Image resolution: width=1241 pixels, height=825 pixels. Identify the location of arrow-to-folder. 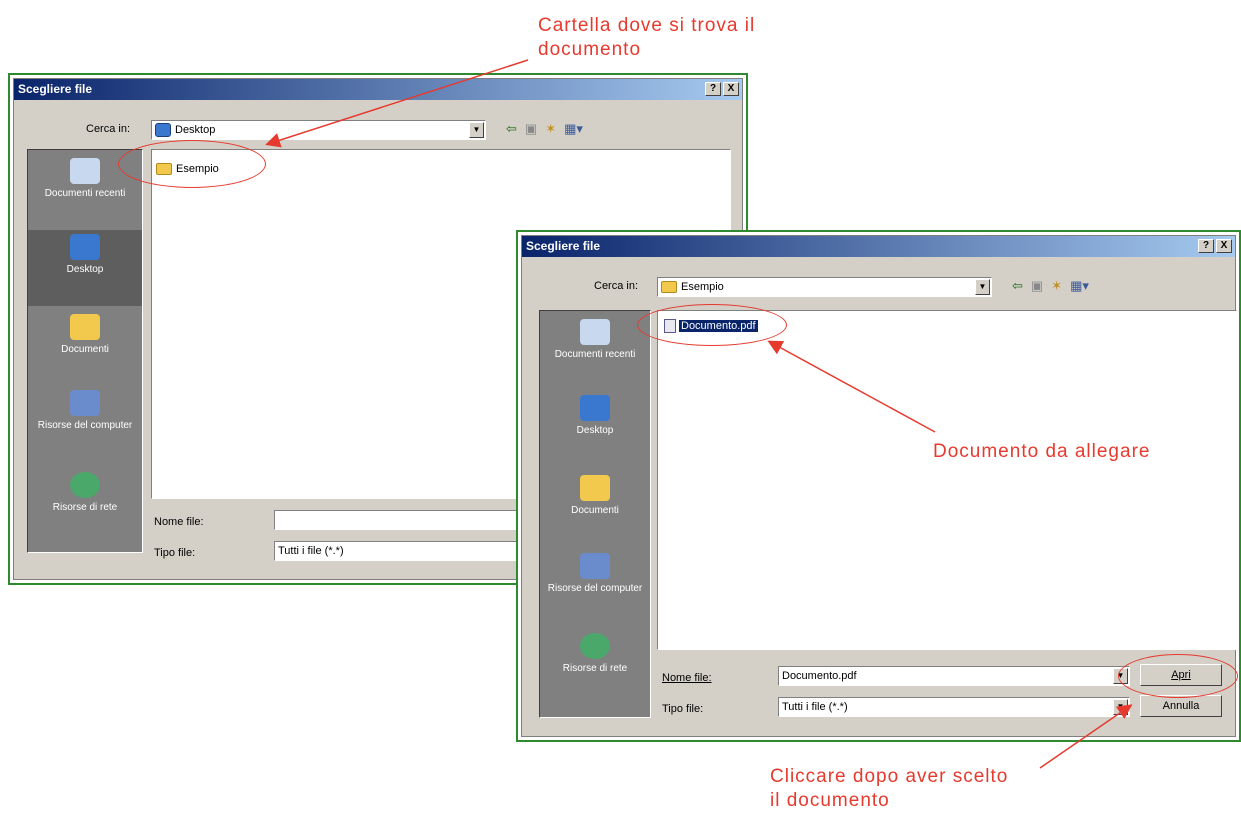
(397, 103).